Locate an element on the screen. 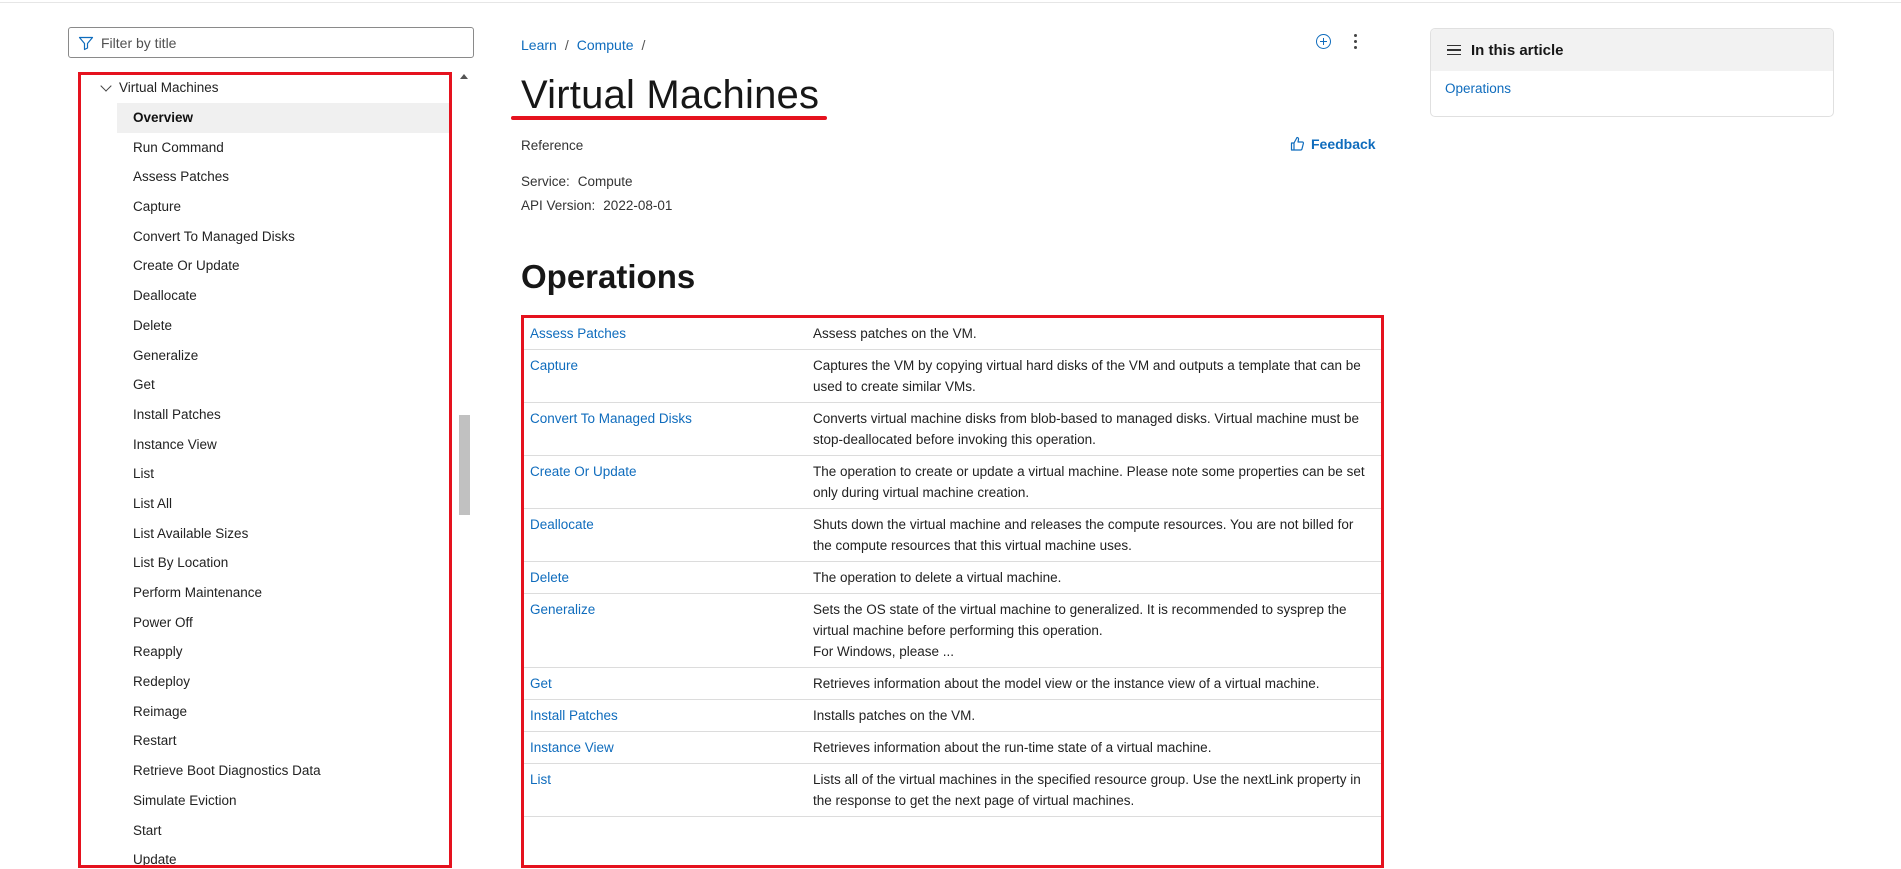  in-this-article-header: In this article is located at coordinates (1632, 50).